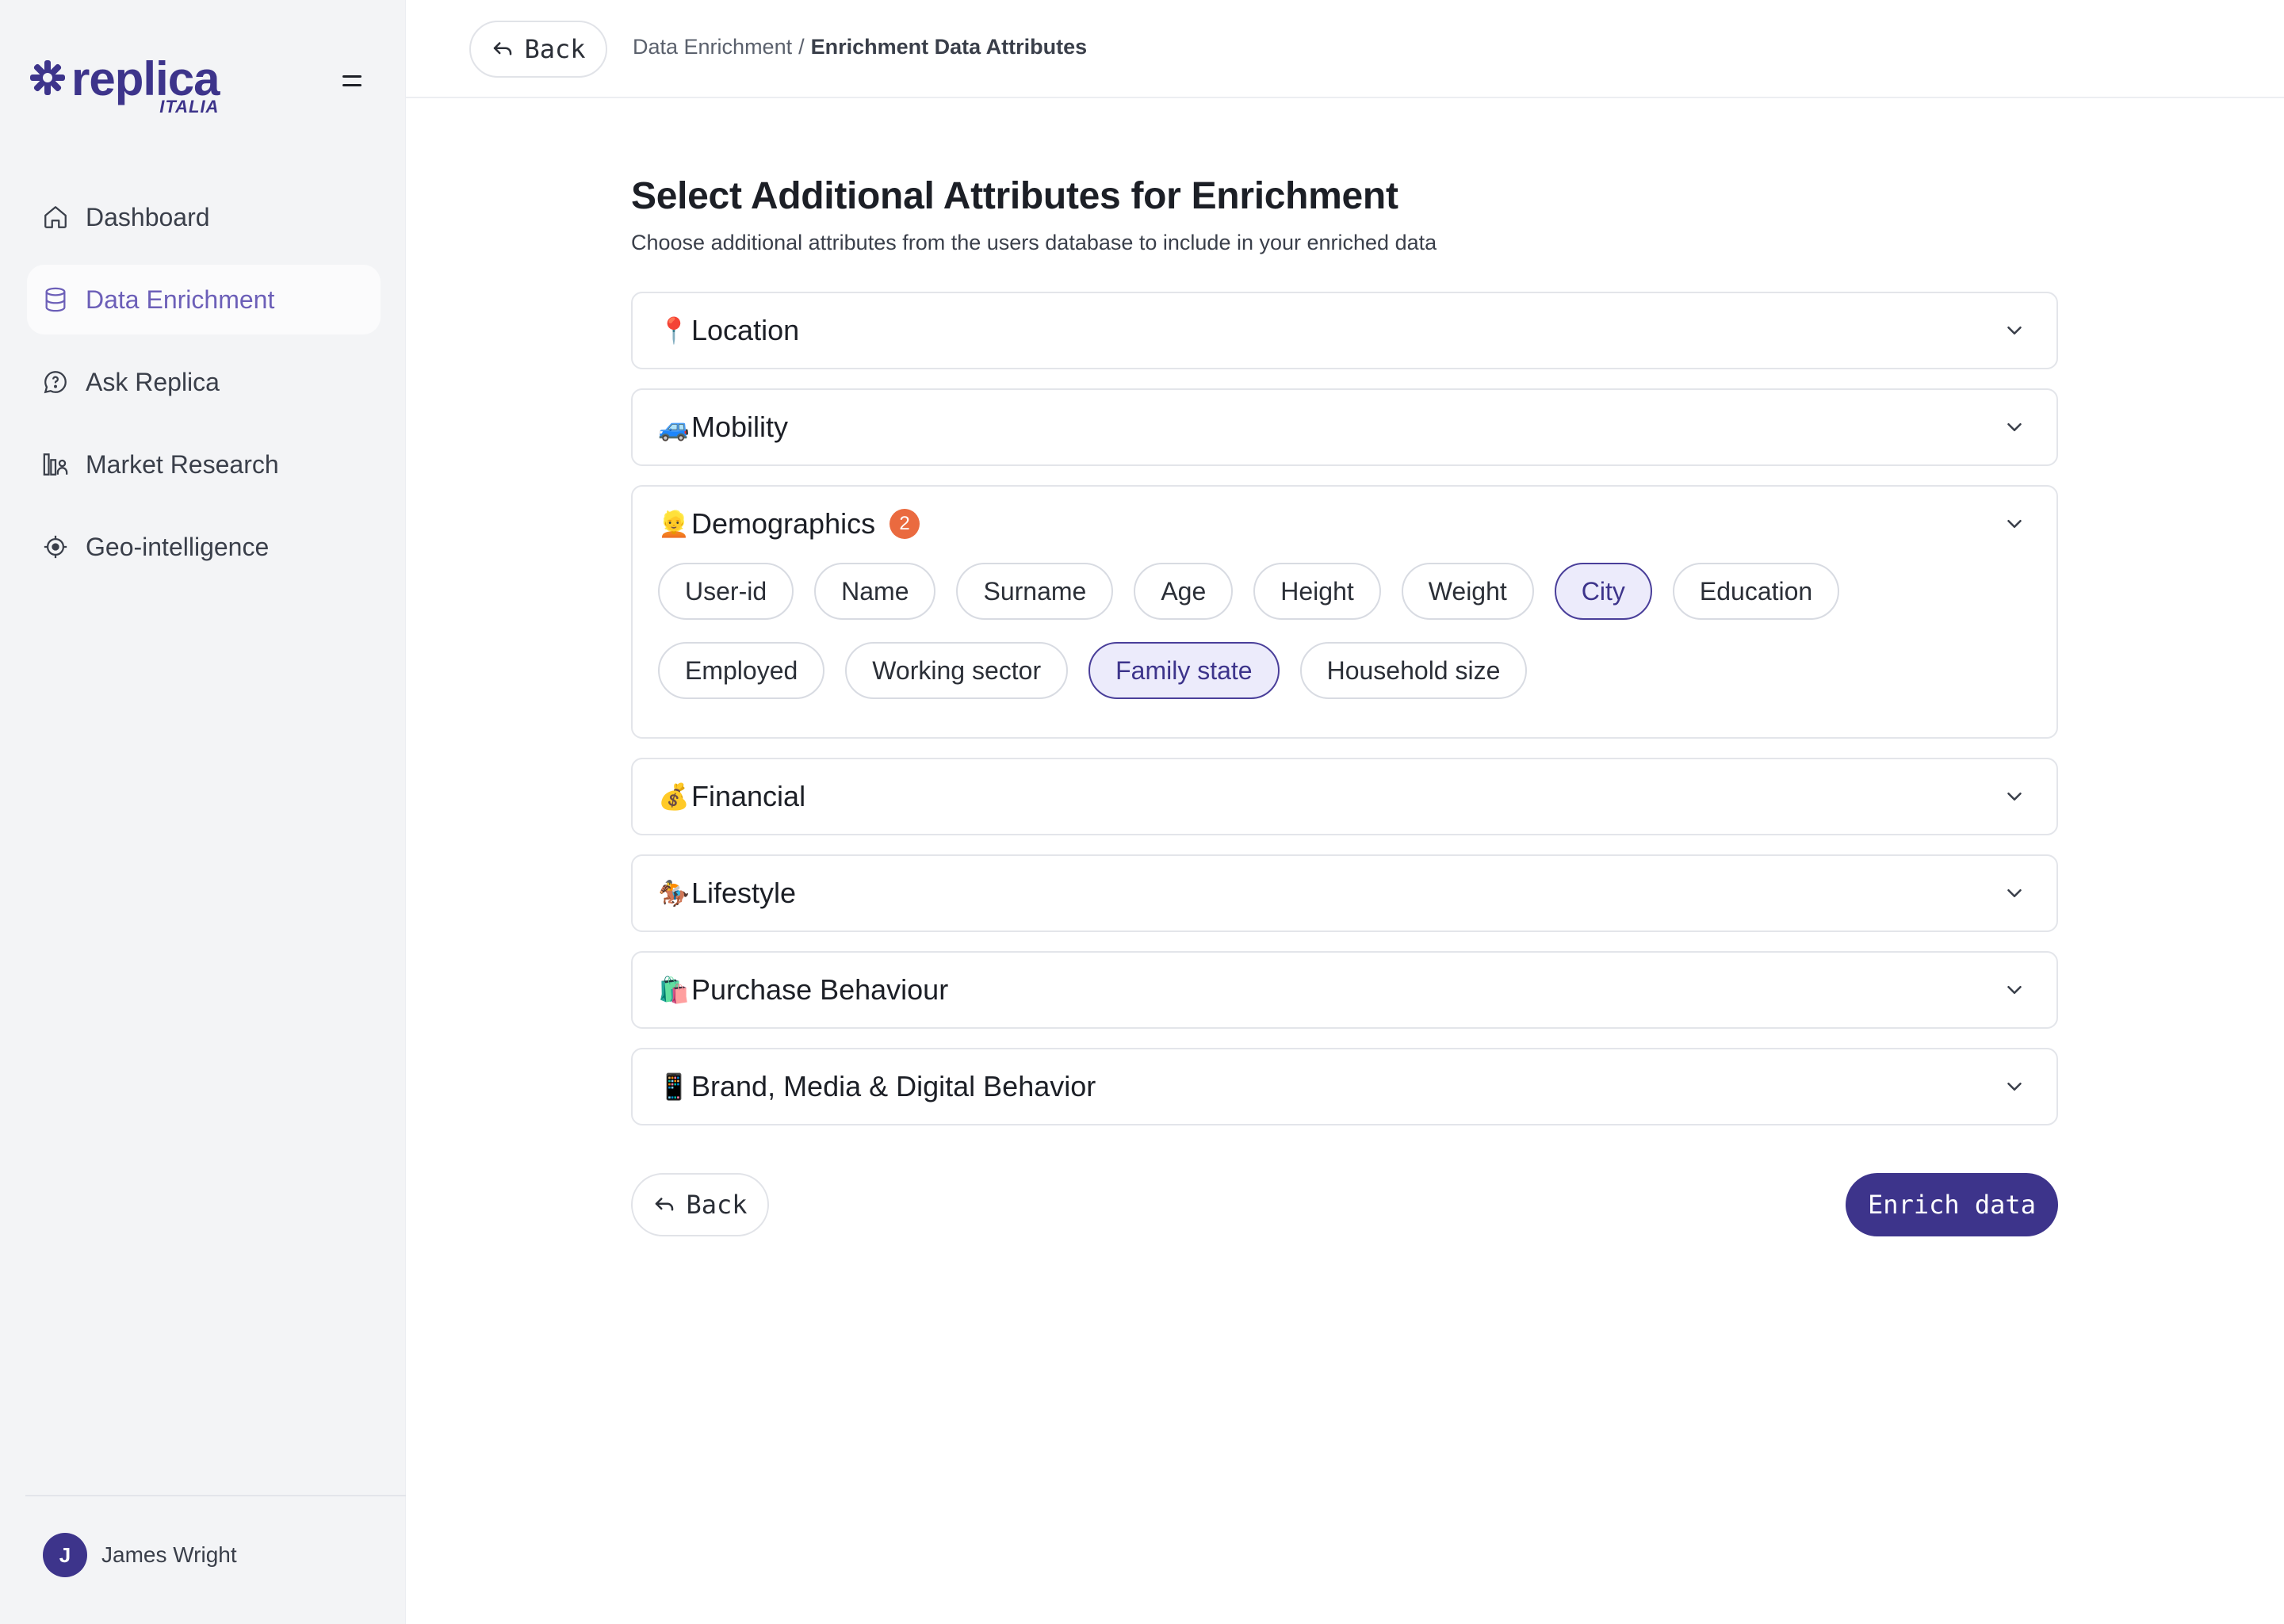  Describe the element at coordinates (1035, 591) in the screenshot. I see `chip-surname: Surname` at that location.